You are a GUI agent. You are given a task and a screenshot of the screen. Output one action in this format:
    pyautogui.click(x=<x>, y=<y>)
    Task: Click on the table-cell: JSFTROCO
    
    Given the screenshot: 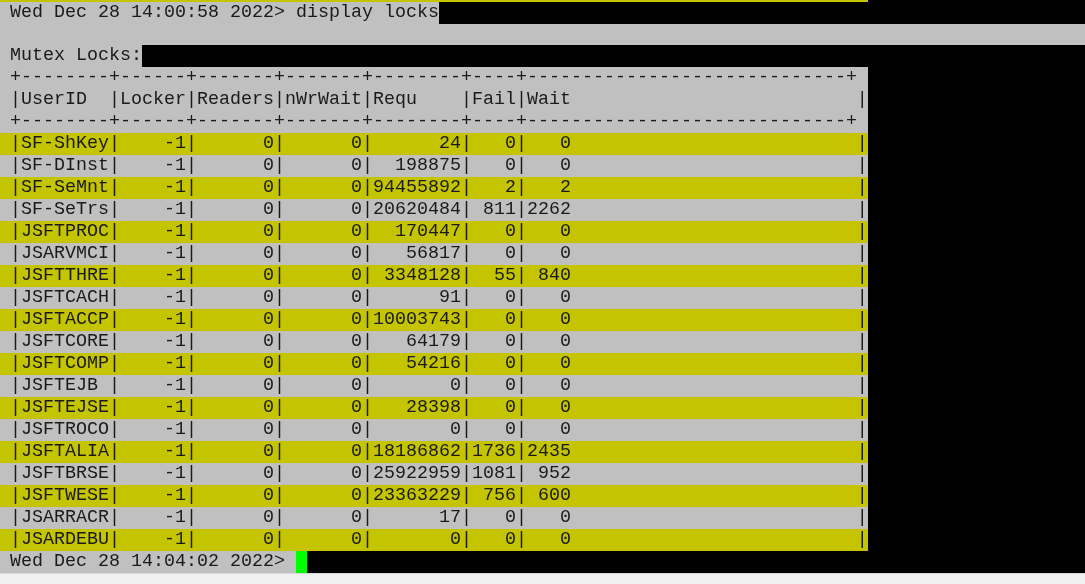 What is the action you would take?
    pyautogui.click(x=65, y=429)
    